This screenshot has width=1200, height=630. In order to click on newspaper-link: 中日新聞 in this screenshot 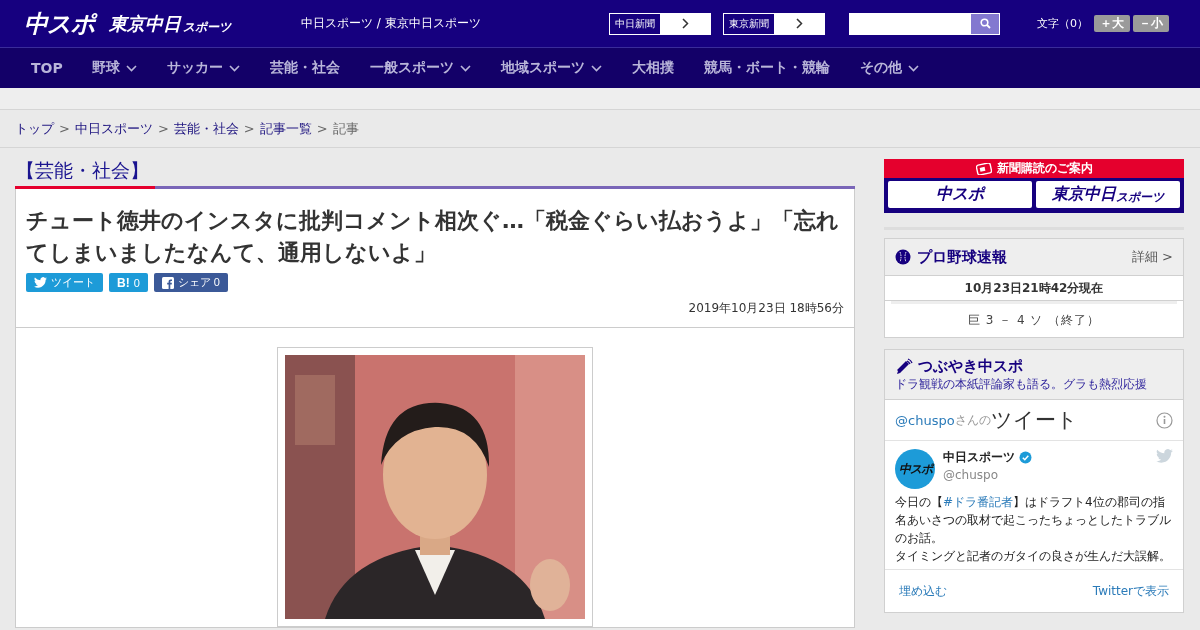, I will do `click(660, 23)`.